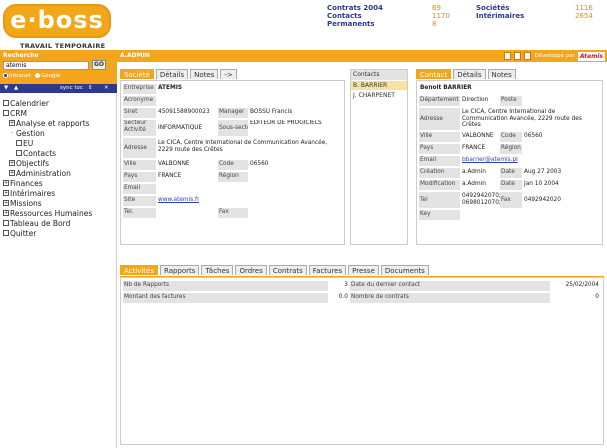 The width and height of the screenshot is (607, 448). Describe the element at coordinates (139, 148) in the screenshot. I see `adresse-label: Adresse` at that location.